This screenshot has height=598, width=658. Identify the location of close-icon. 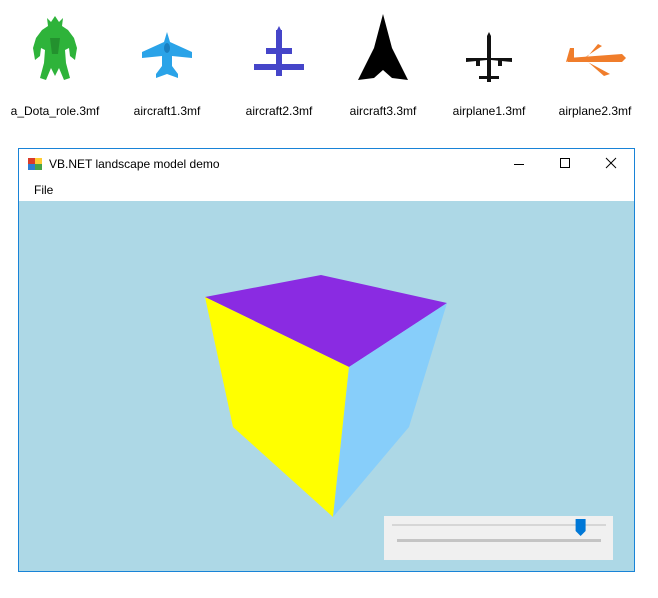
(611, 163).